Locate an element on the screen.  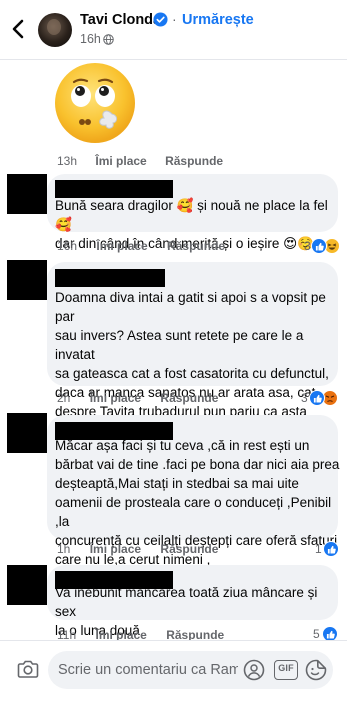
reaction-count: 1 is located at coordinates (318, 549).